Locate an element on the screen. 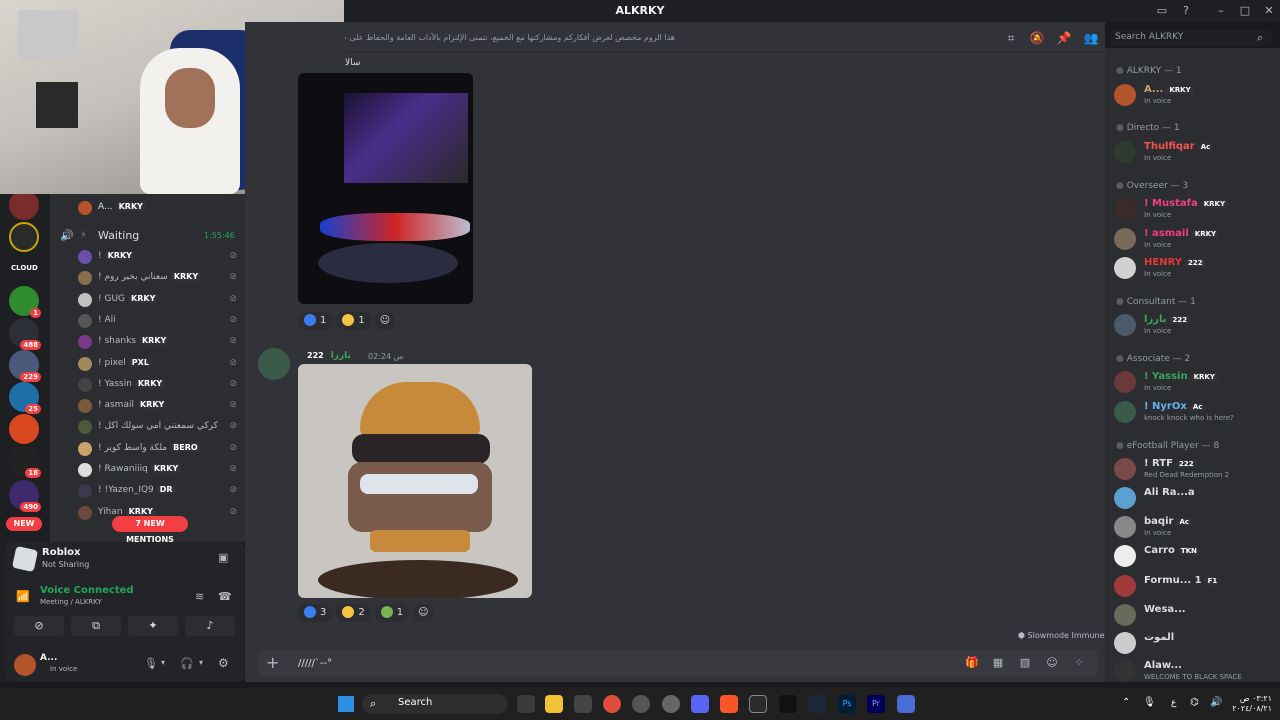  taskbar-clock: ٠٣:٢١ ص ٢٠٢٤/٠٨/٢١ is located at coordinates (1252, 704).